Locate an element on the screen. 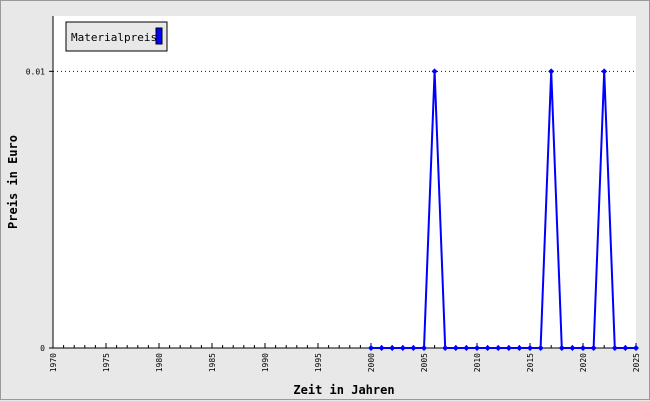 The width and height of the screenshot is (650, 401). legend-label: Materialpreis is located at coordinates (114, 37).